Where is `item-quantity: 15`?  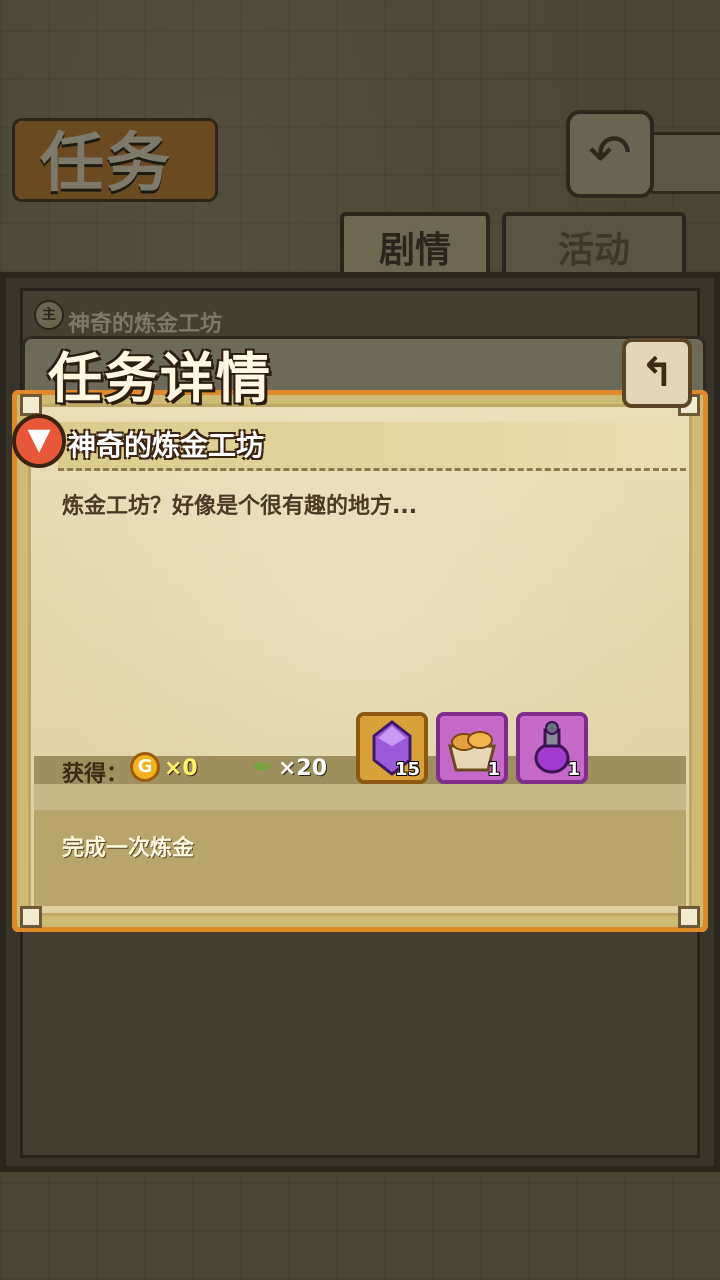
item-quantity: 15 is located at coordinates (407, 769).